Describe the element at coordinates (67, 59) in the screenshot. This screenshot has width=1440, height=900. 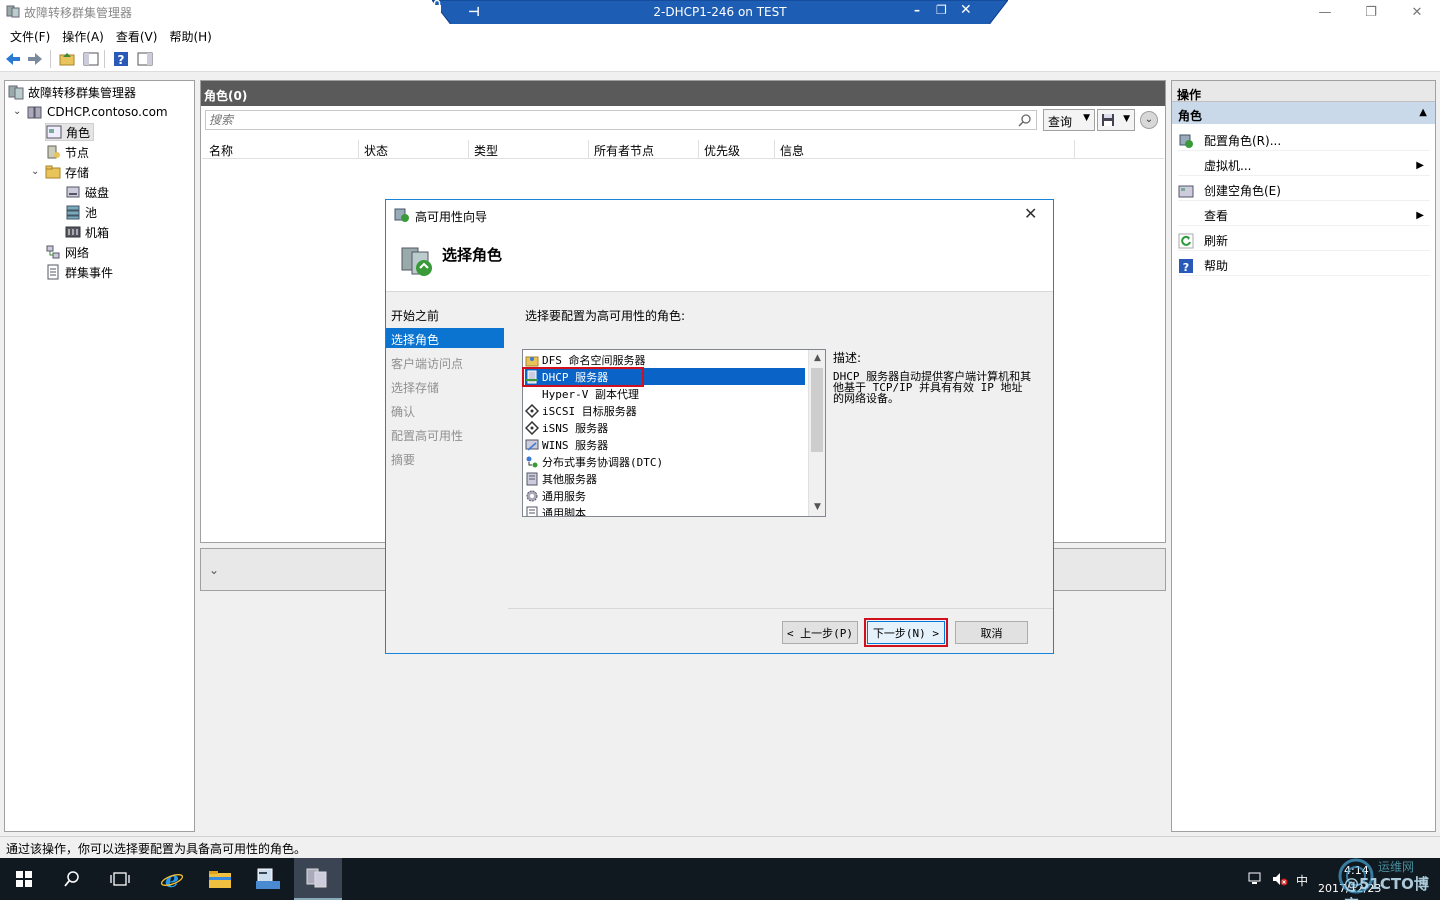
I see `up-folder-icon` at that location.